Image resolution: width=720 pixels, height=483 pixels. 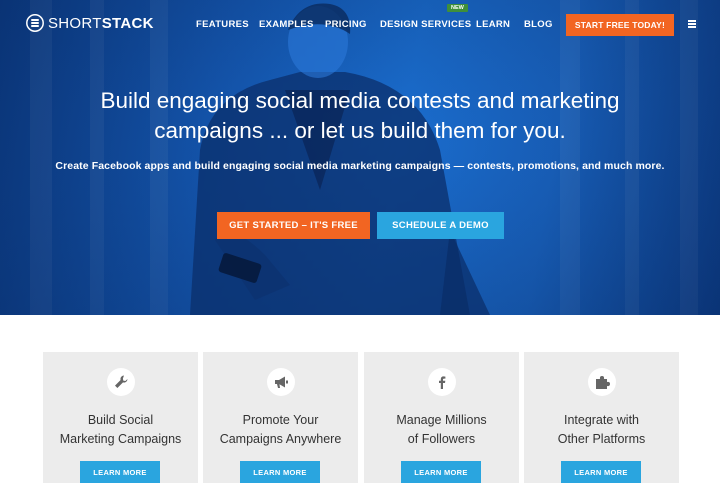 What do you see at coordinates (281, 382) in the screenshot?
I see `megaphone-icon` at bounding box center [281, 382].